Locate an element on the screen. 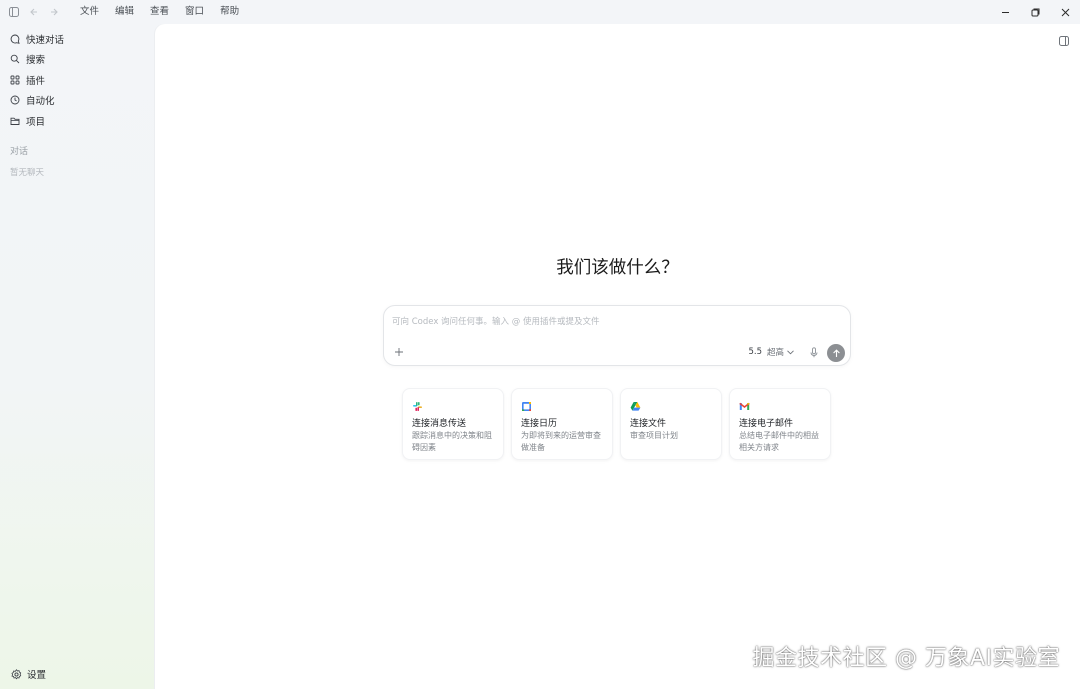 The width and height of the screenshot is (1080, 689). card-title: 连接消息传送 is located at coordinates (439, 424).